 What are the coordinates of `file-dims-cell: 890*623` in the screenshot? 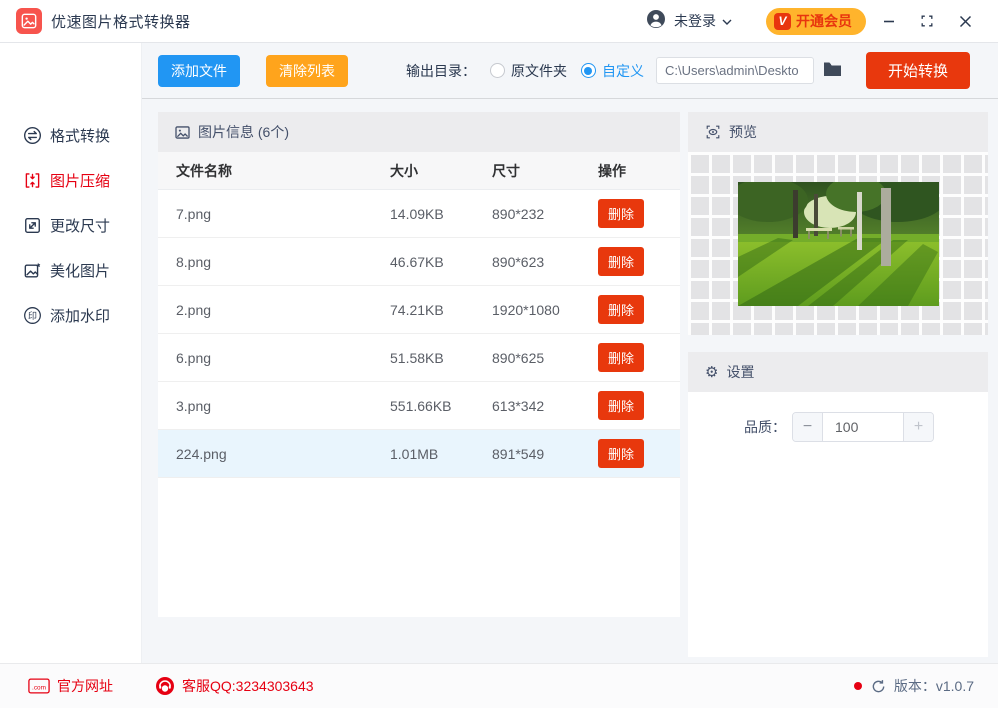 It's located at (518, 261).